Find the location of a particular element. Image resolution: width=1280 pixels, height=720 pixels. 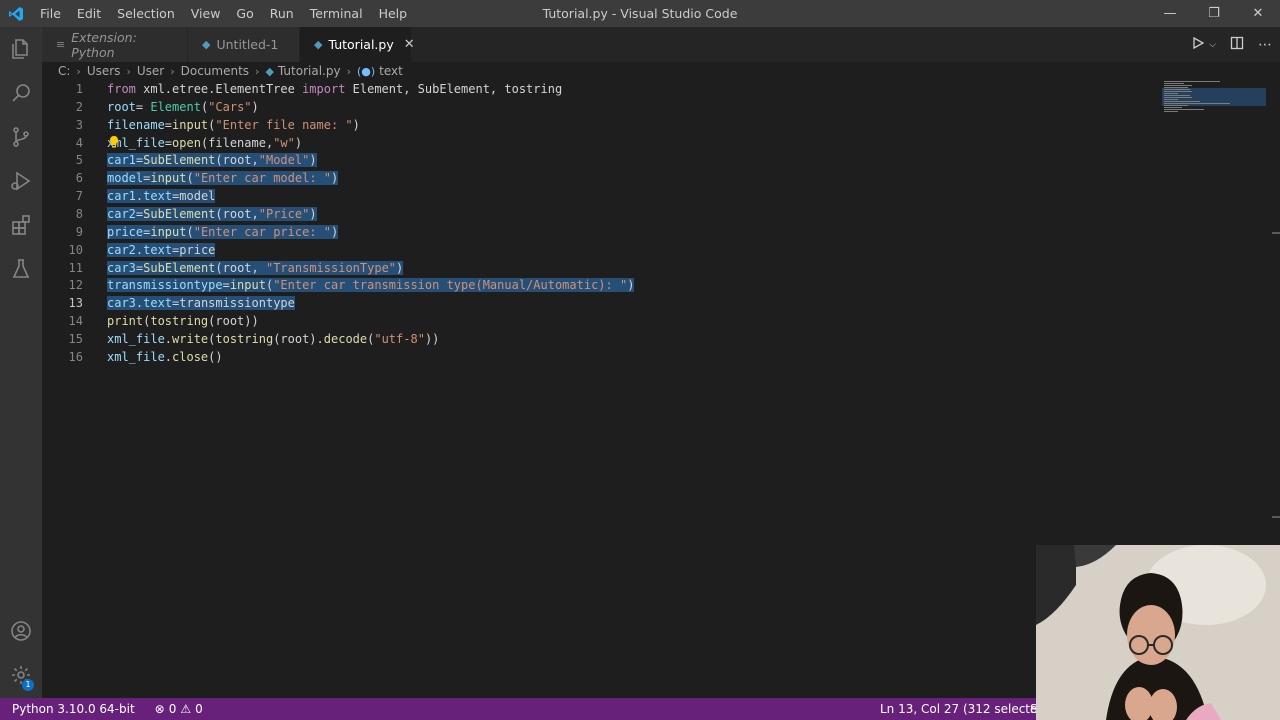

line-number: 6 is located at coordinates (79, 178).